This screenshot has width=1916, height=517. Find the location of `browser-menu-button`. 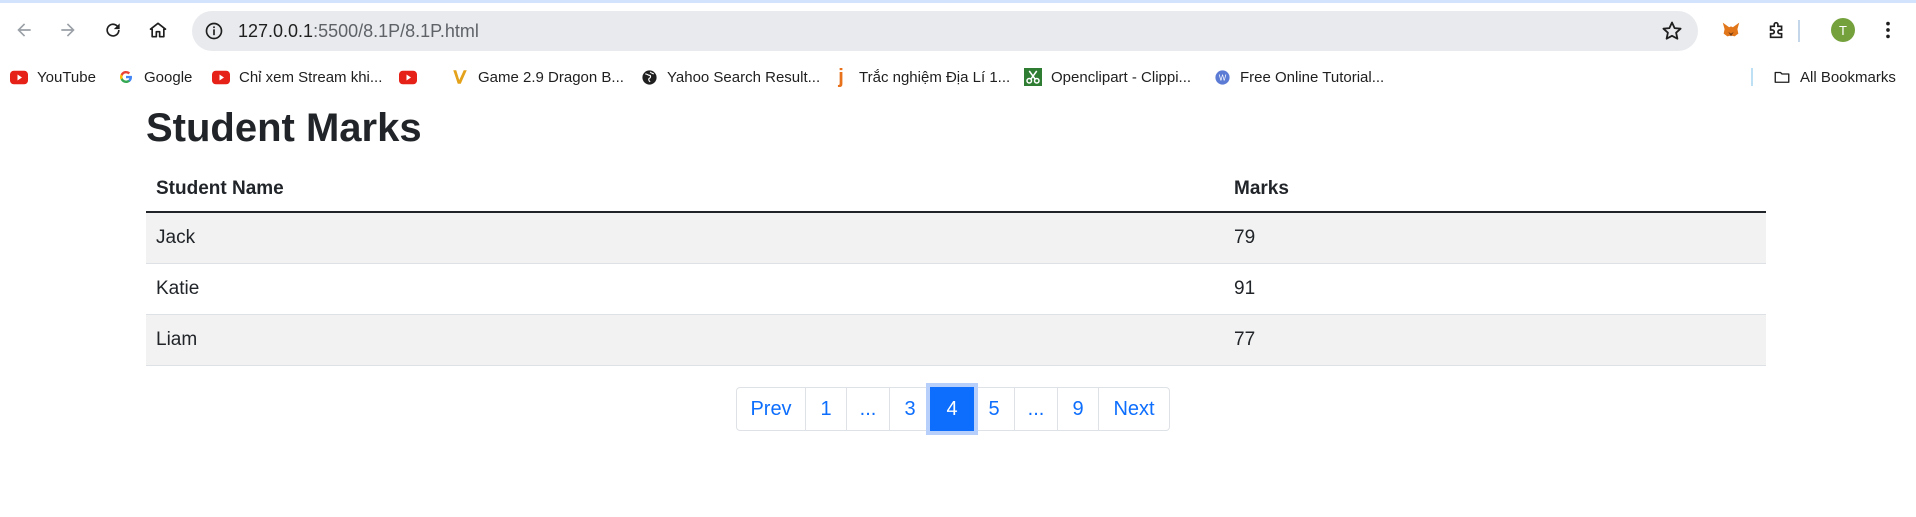

browser-menu-button is located at coordinates (1888, 30).